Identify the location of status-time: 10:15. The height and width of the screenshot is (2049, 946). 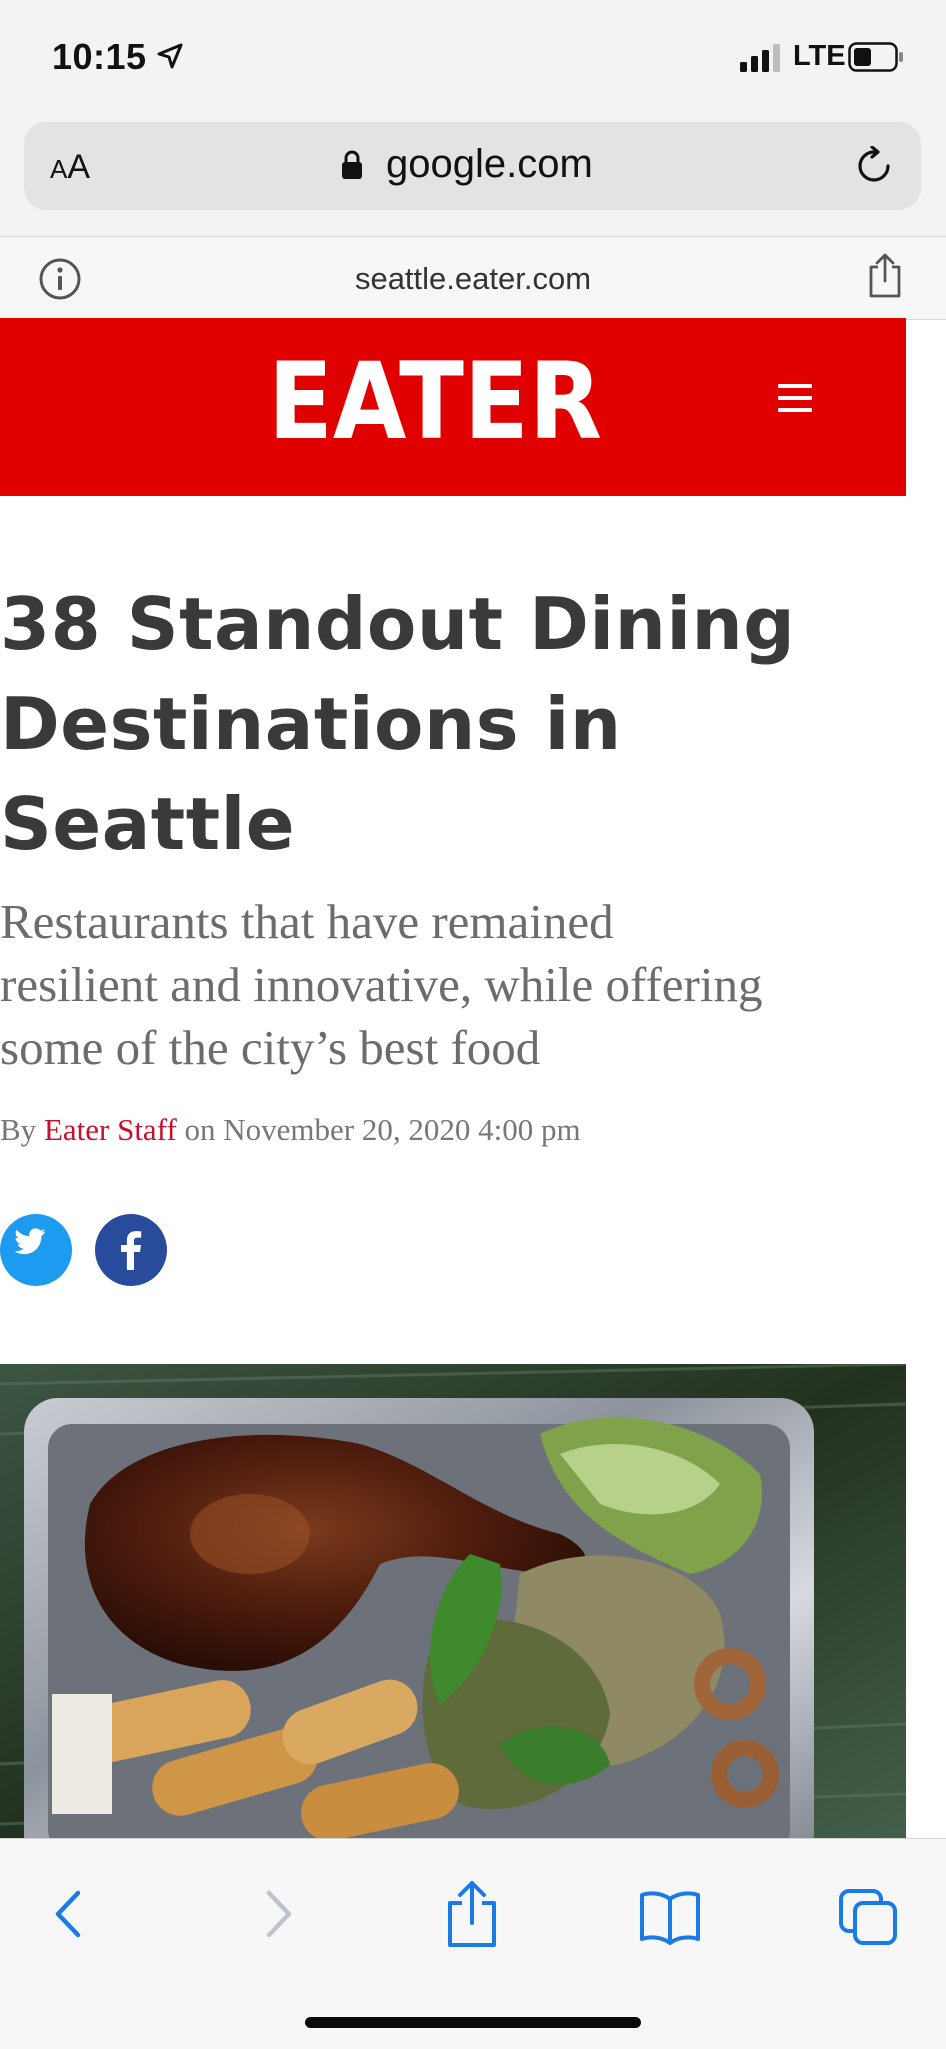
(99, 56).